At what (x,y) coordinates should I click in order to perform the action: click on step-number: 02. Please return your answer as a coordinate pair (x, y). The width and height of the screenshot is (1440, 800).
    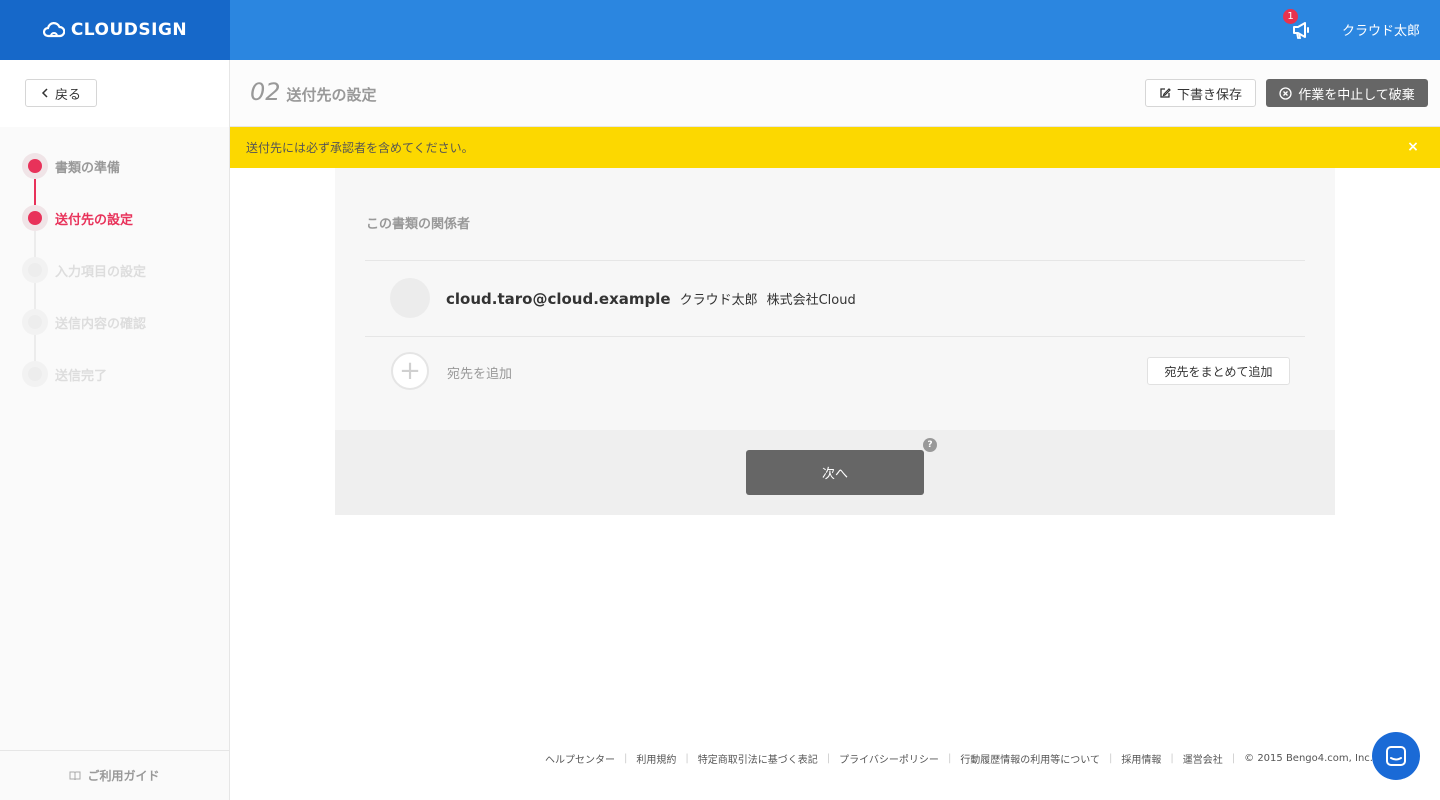
    Looking at the image, I should click on (265, 92).